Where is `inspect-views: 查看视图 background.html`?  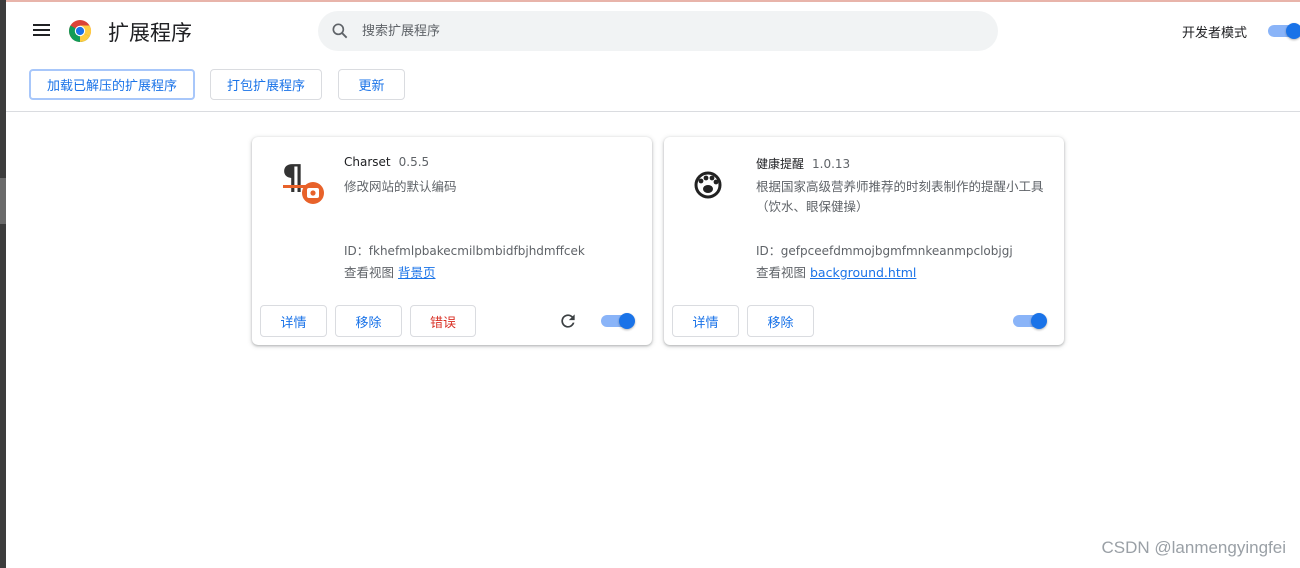
inspect-views: 查看视图 background.html is located at coordinates (836, 271).